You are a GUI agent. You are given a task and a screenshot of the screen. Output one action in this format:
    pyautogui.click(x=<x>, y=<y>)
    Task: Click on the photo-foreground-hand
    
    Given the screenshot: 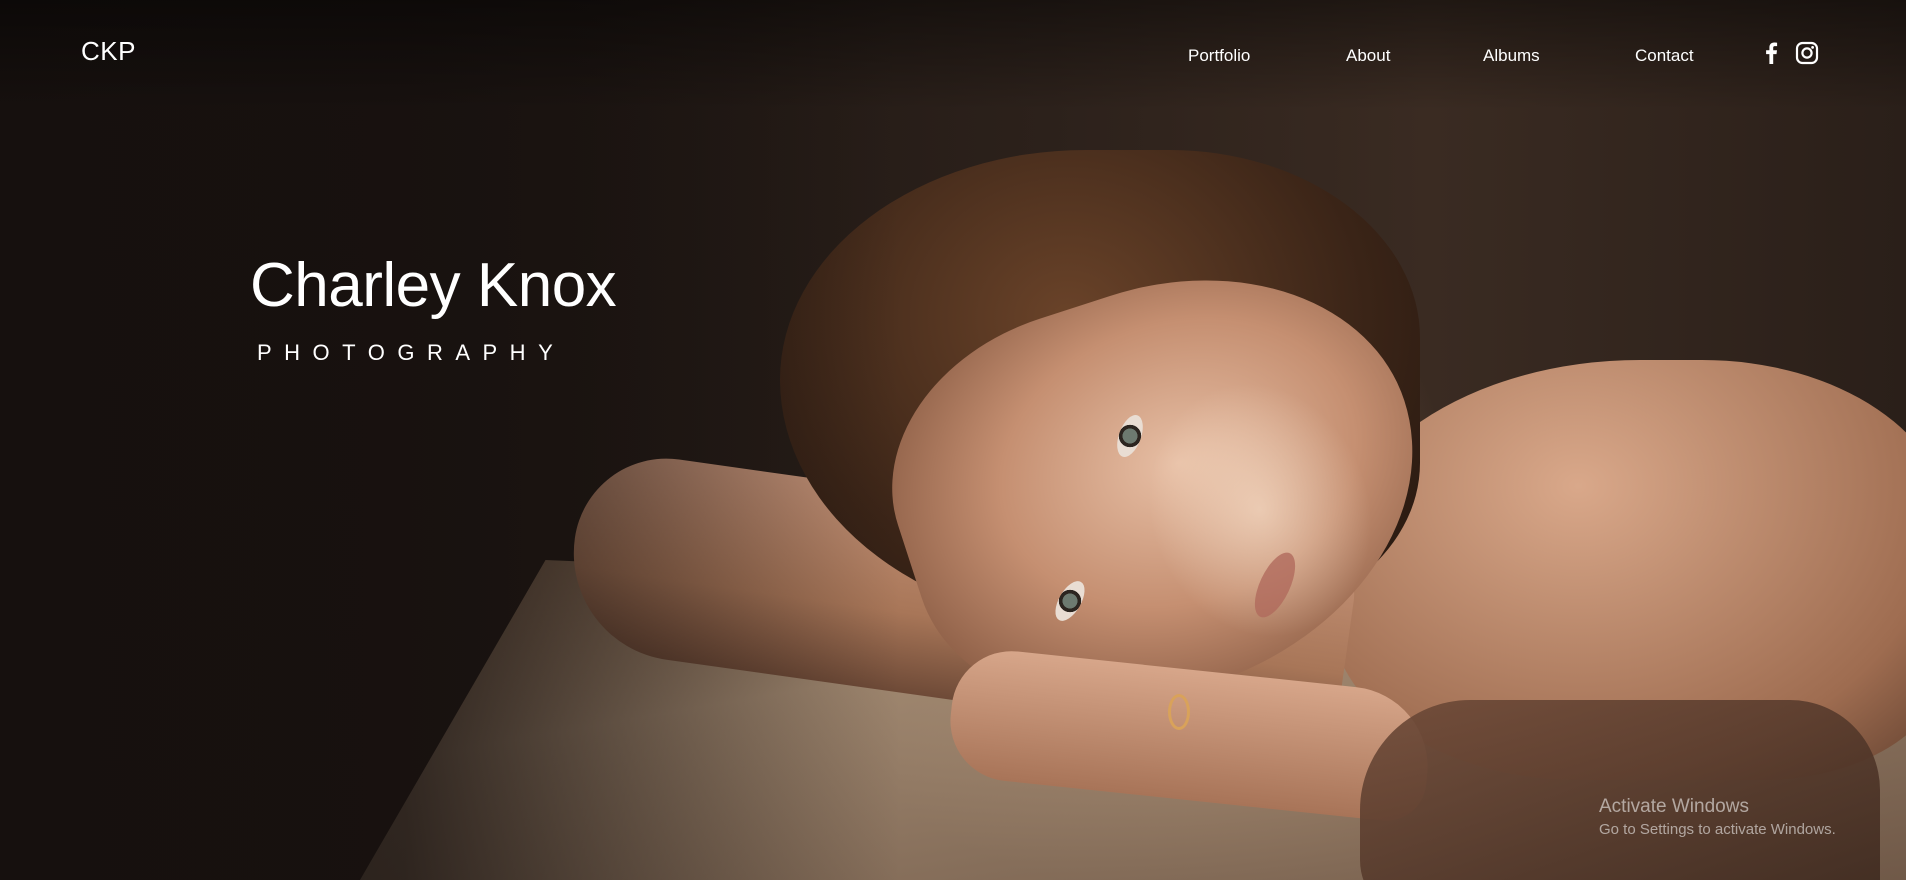 What is the action you would take?
    pyautogui.click(x=1620, y=790)
    